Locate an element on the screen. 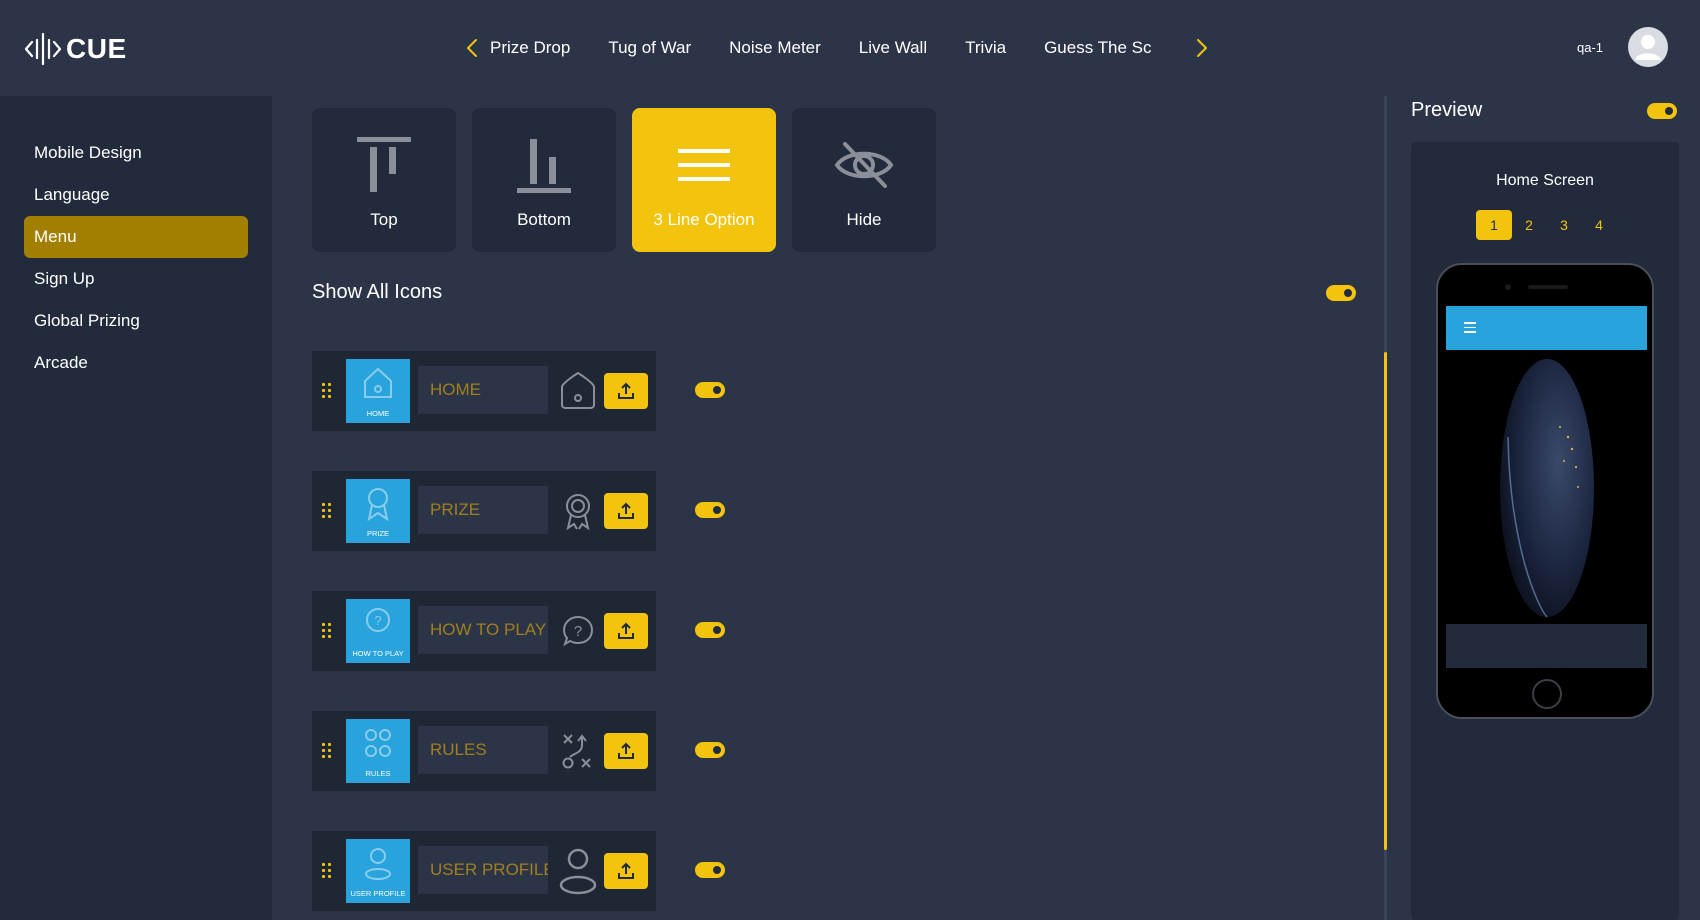  menu-position-3-line: 3 Line Option is located at coordinates (704, 180).